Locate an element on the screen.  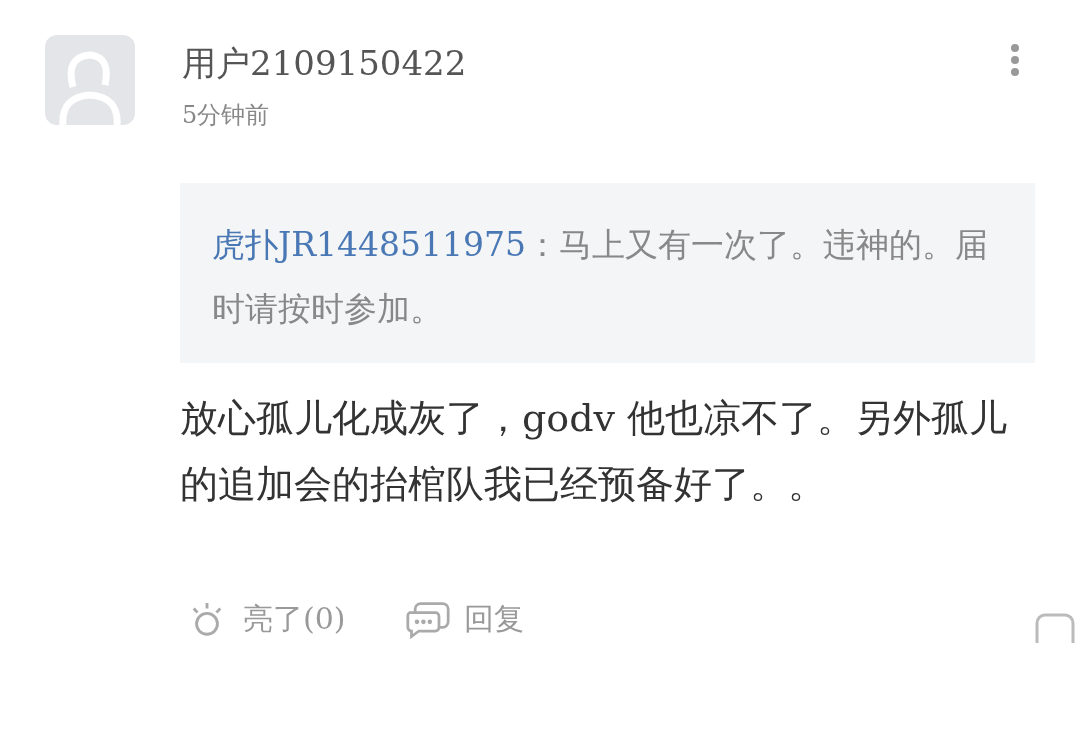
avatar-icon is located at coordinates (90, 80).